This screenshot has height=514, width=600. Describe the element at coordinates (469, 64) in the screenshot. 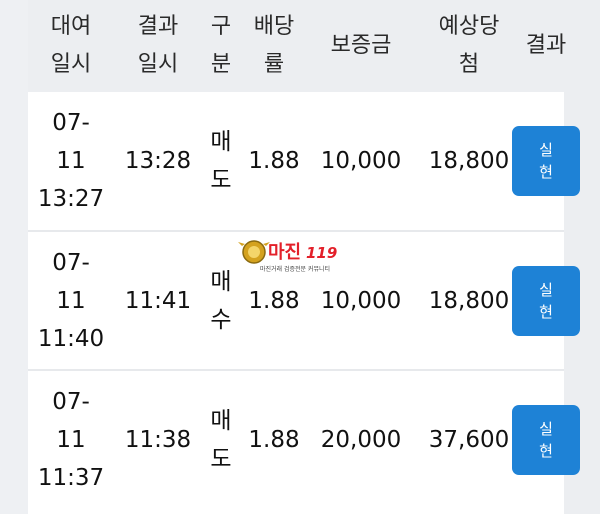

I see `header-payout-line2: 첨` at that location.